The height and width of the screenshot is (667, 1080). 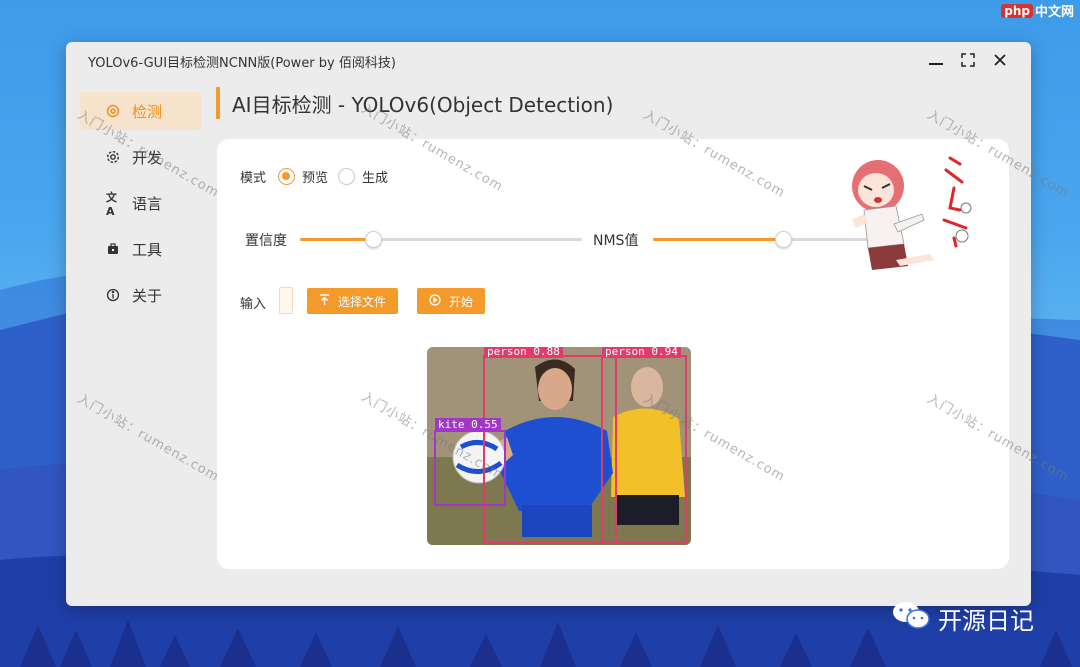 I want to click on title-bar: YOLOv6-GUI目标检测NCNN版(Power by 佰阅科技), so click(x=548, y=60).